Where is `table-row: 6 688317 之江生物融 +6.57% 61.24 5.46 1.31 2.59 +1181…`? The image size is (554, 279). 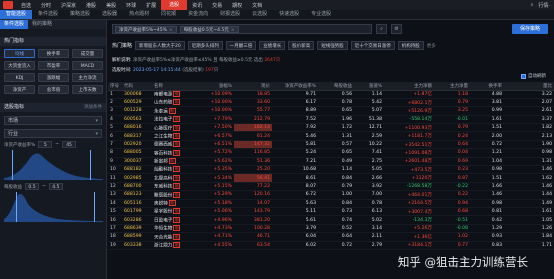 table-row: 6 688317 之江生物融 +6.57% 61.24 5.46 1.31 2.59 +1181… is located at coordinates (331, 136).